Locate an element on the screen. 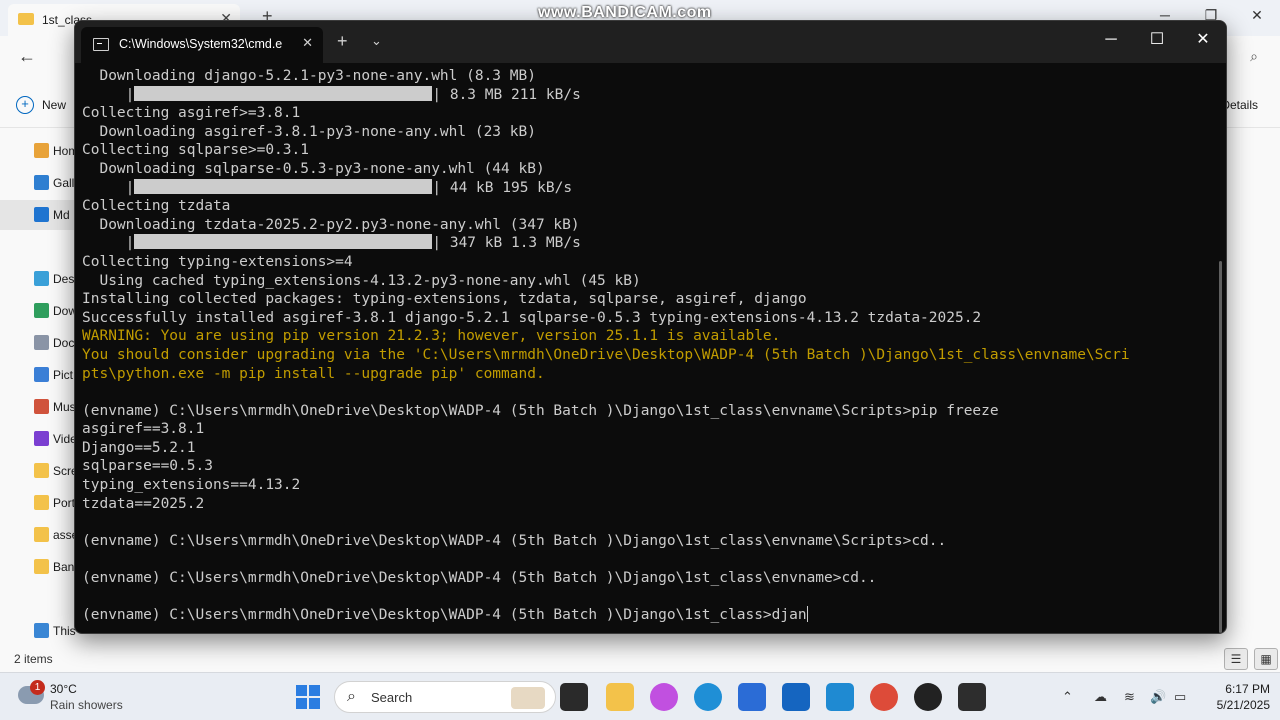 This screenshot has height=720, width=1280. volume-icon: 🔊 is located at coordinates (1158, 697).